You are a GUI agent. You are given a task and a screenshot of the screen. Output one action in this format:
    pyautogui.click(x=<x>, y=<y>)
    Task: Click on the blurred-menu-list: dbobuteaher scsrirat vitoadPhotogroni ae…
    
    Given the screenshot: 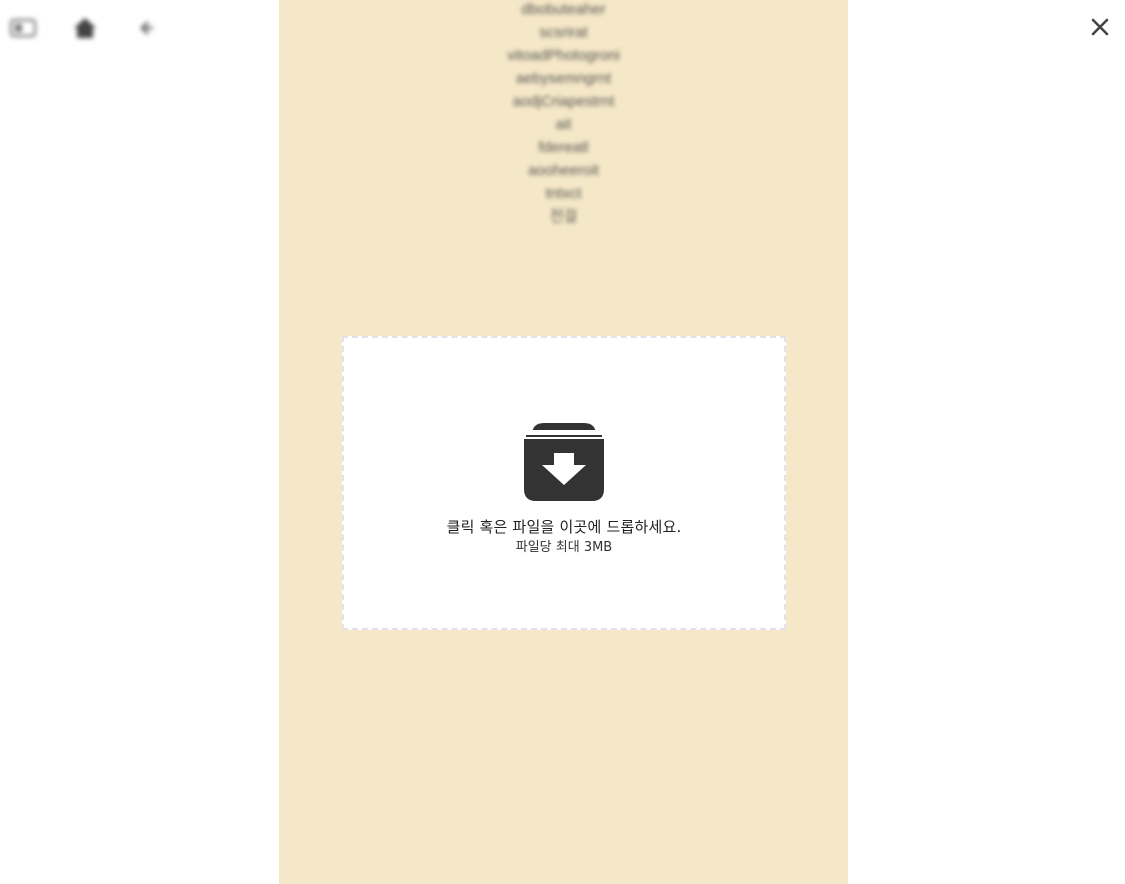 What is the action you would take?
    pyautogui.click(x=563, y=114)
    